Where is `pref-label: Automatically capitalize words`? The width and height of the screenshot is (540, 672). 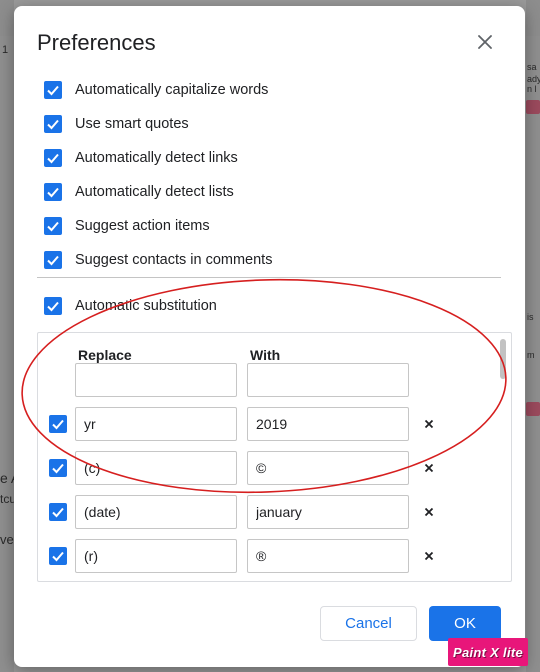 pref-label: Automatically capitalize words is located at coordinates (172, 90).